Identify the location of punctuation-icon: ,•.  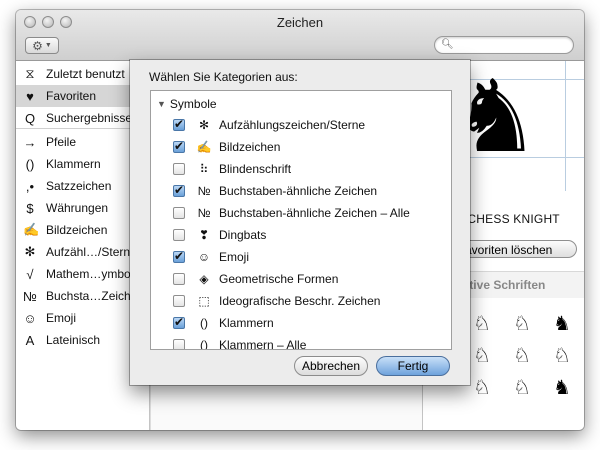
(30, 186).